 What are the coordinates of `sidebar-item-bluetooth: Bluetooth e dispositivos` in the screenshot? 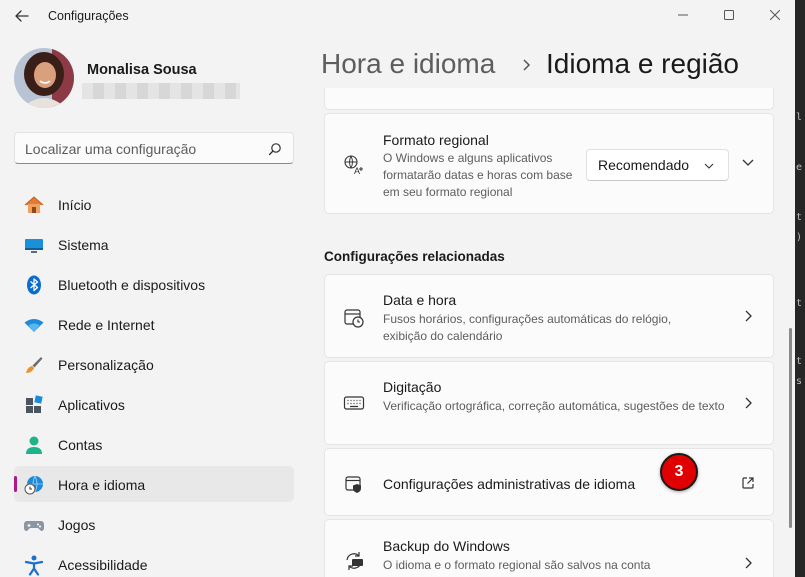 It's located at (154, 284).